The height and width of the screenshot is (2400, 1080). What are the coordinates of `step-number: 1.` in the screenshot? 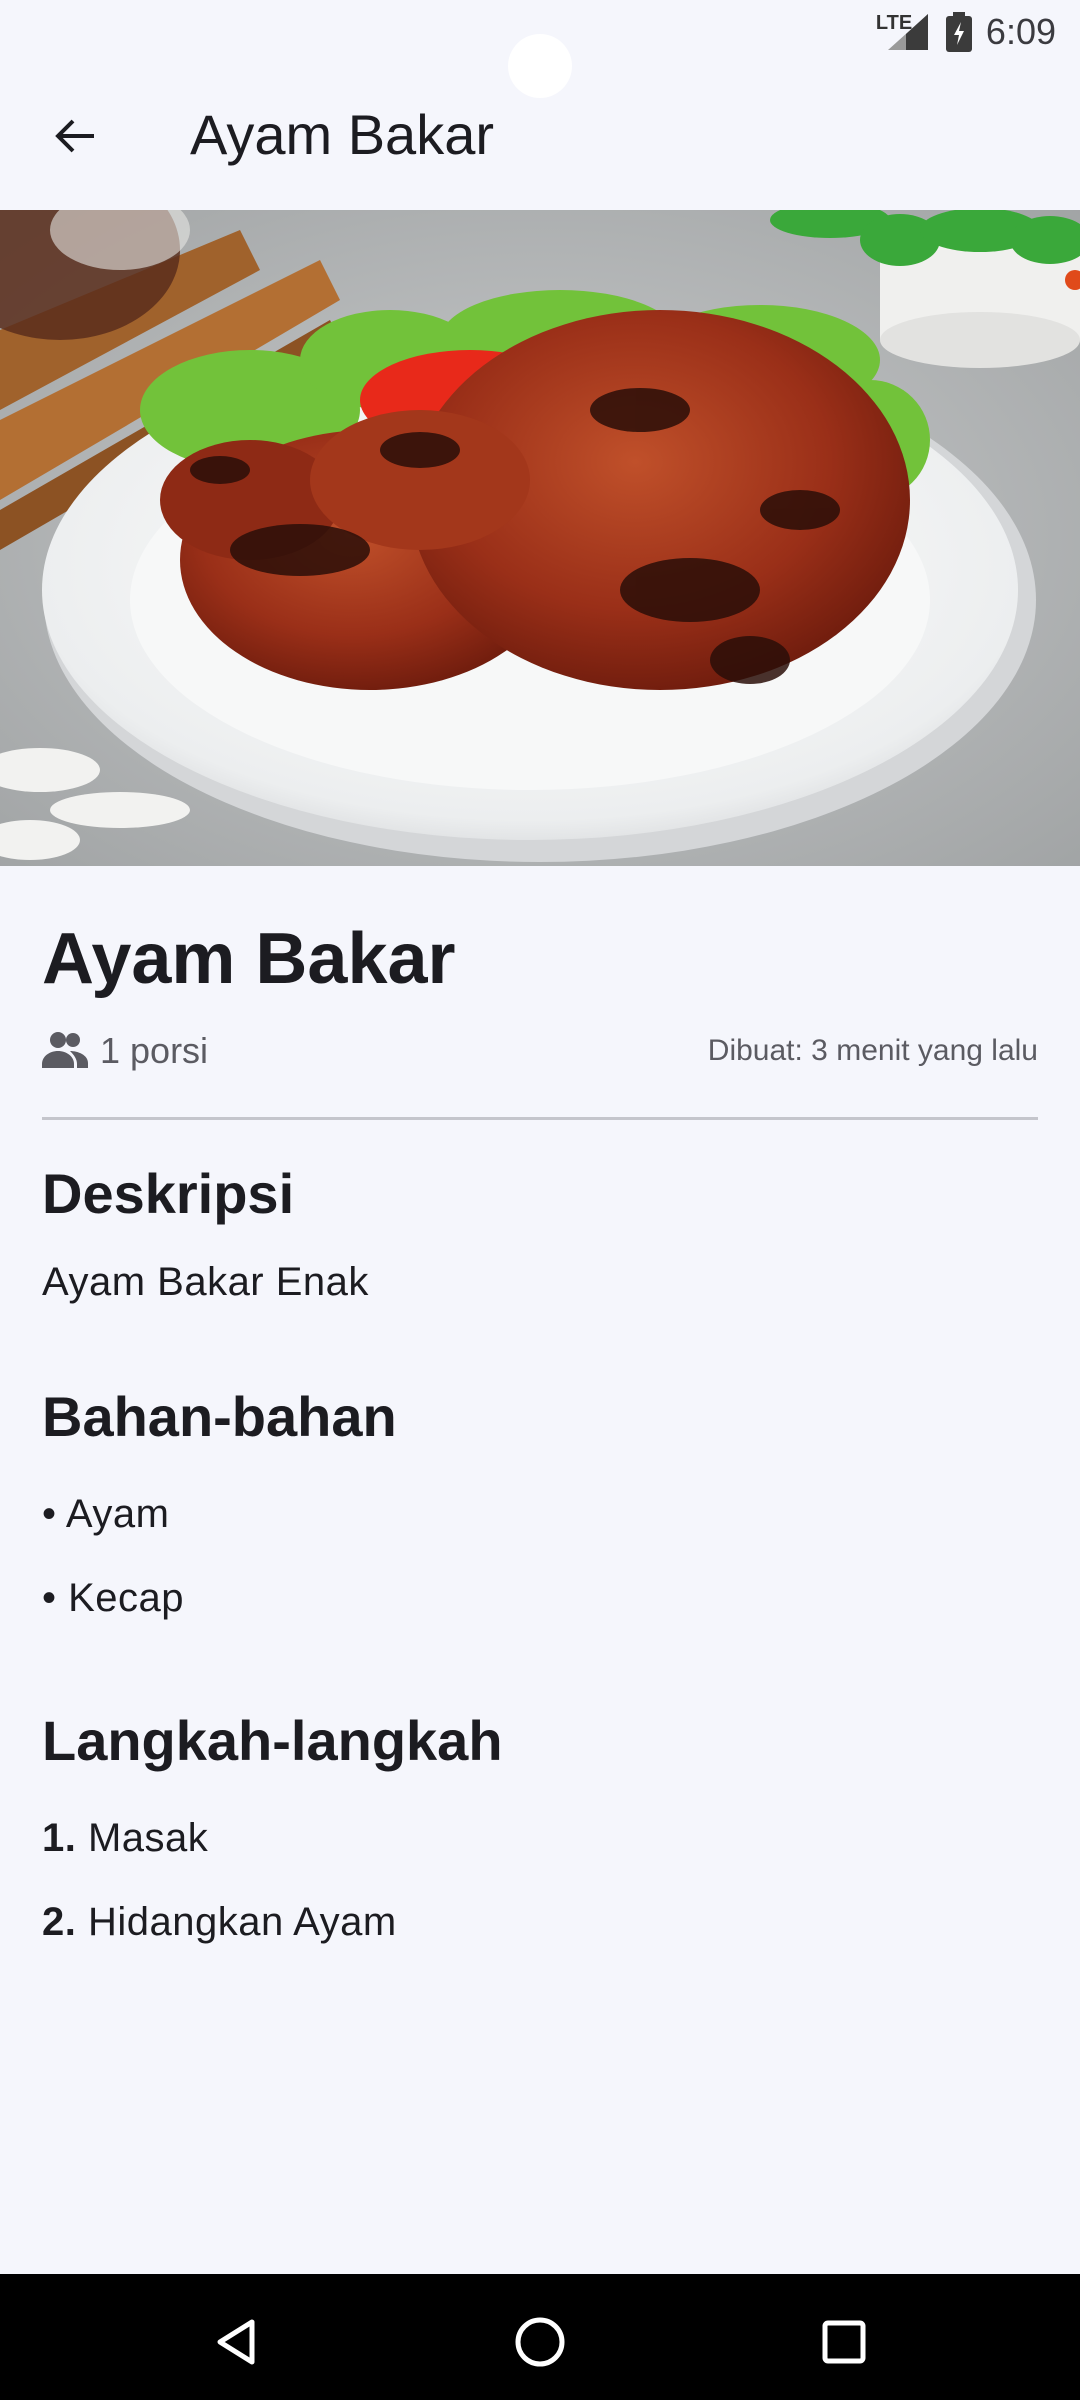 It's located at (59, 1838).